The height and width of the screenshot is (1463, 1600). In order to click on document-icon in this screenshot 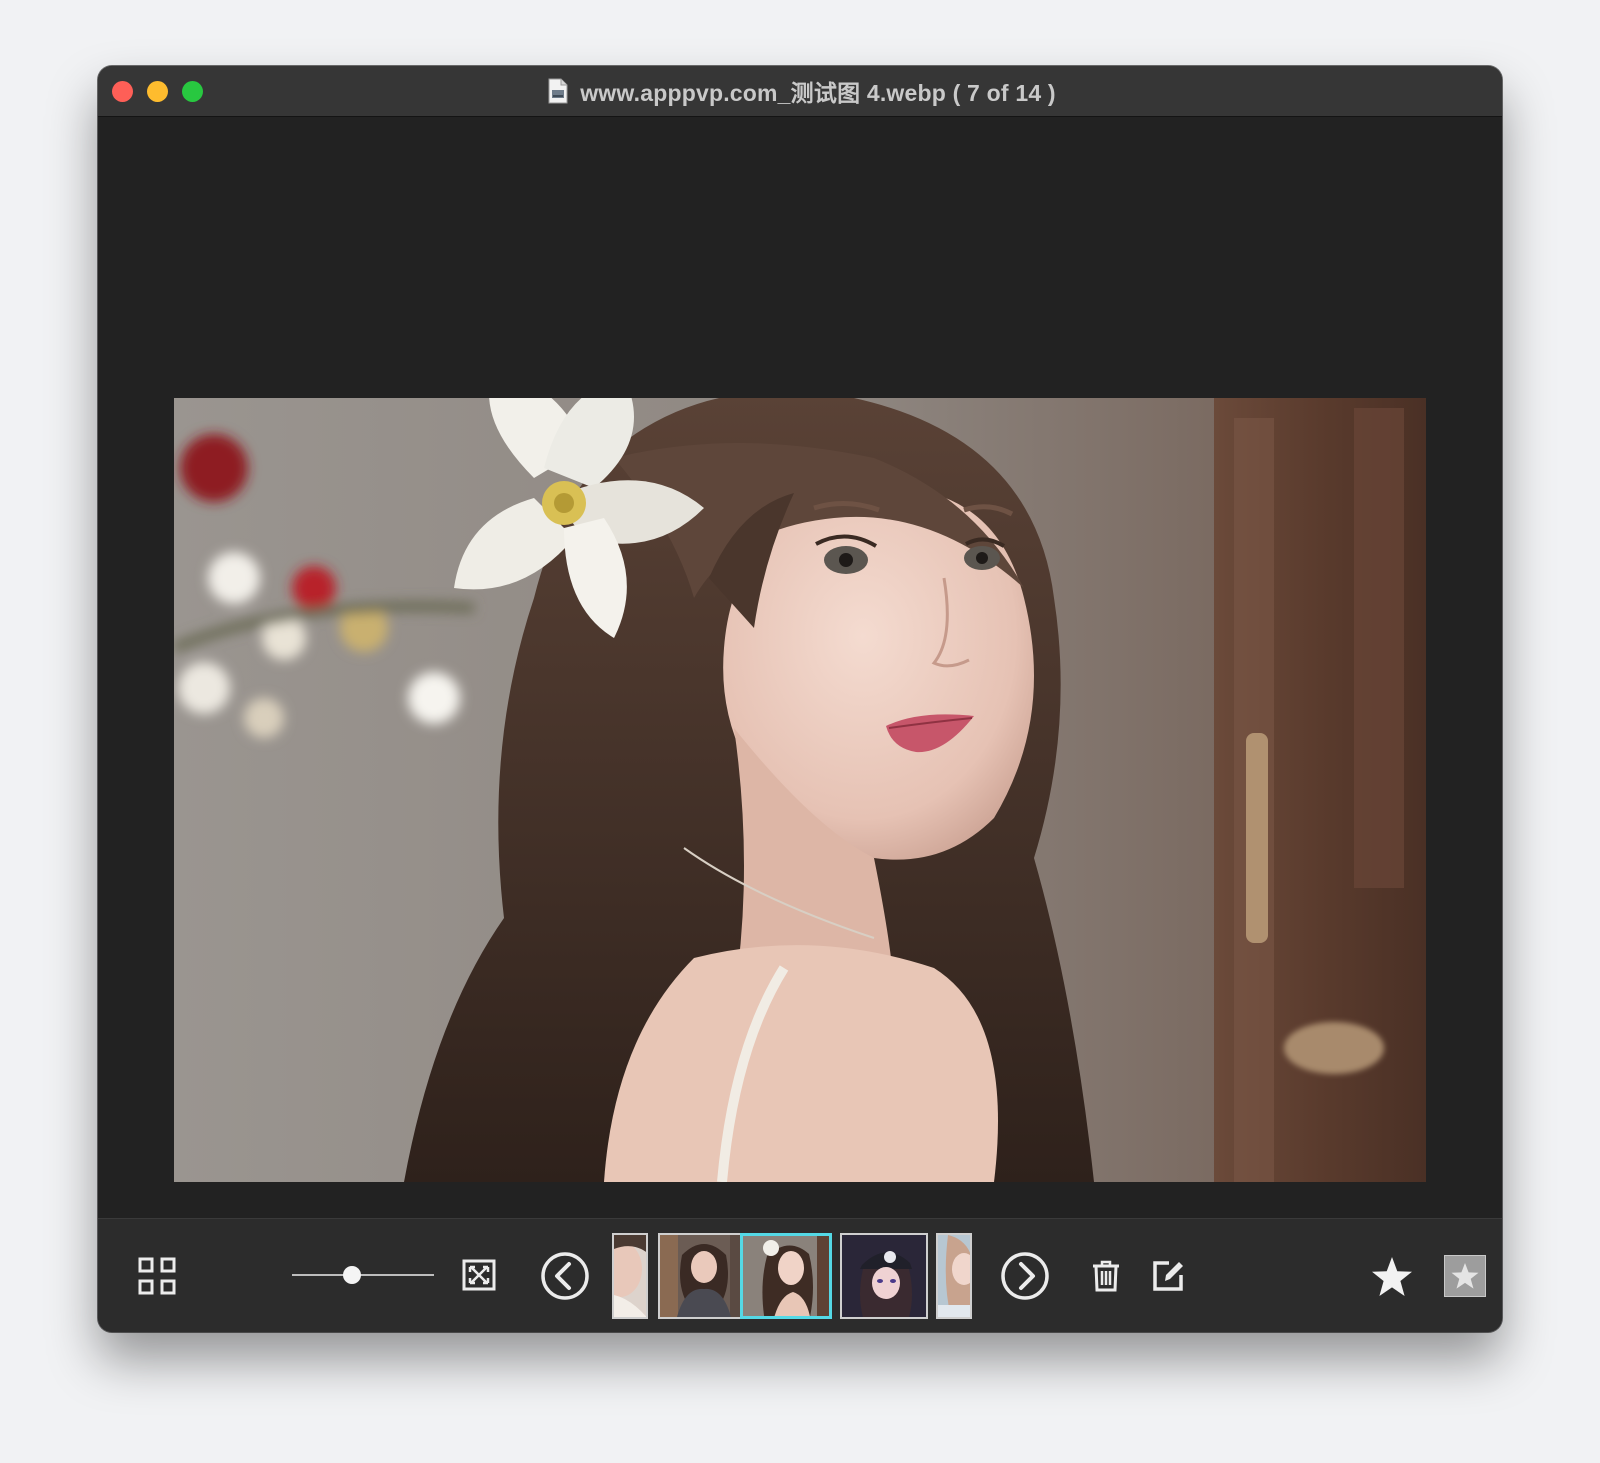, I will do `click(558, 91)`.